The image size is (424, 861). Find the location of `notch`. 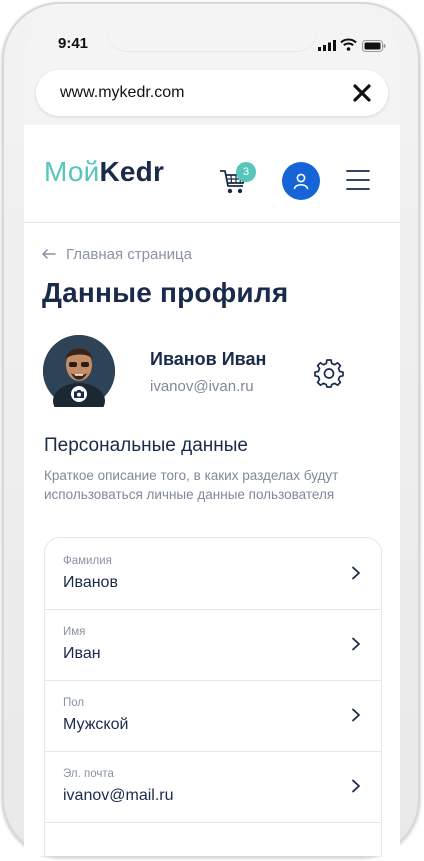

notch is located at coordinates (212, 35).